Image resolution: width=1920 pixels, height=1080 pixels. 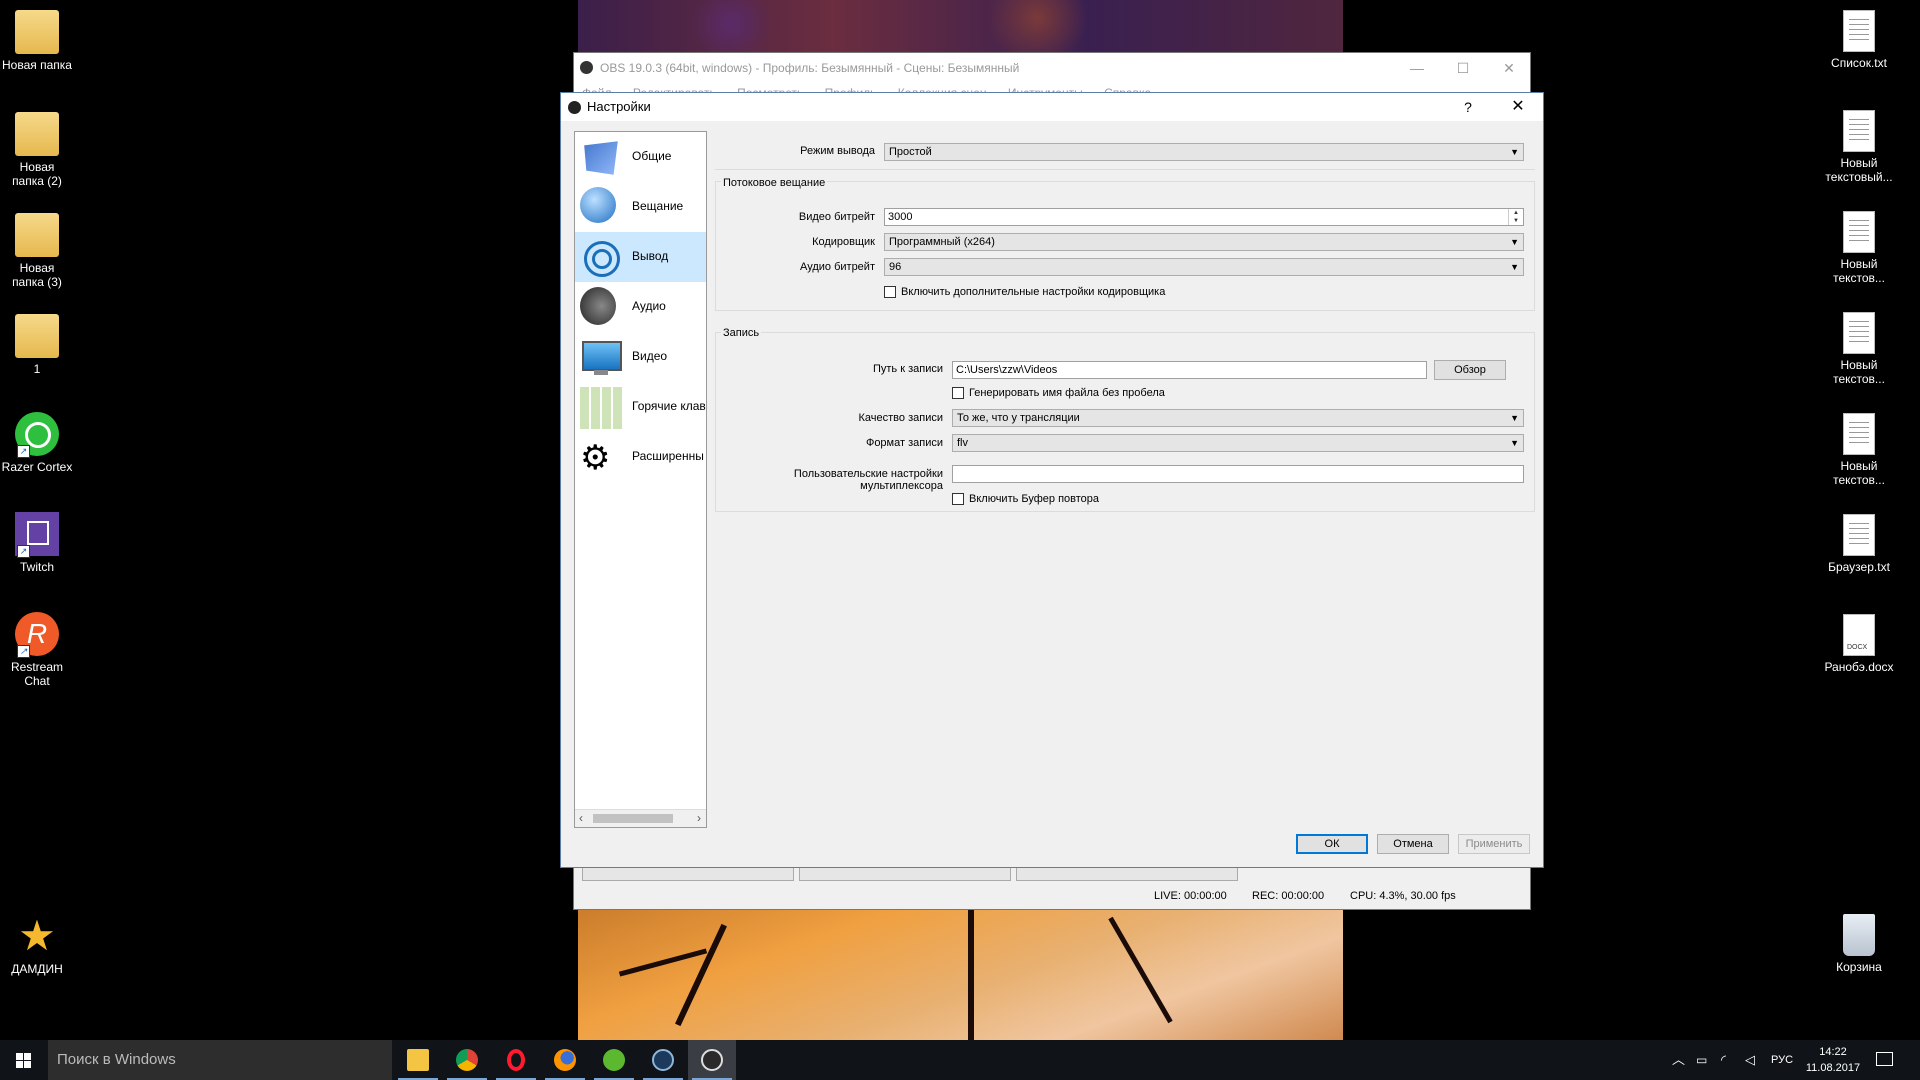 I want to click on show-hidden-icons-icon: ︿, so click(x=1678, y=1060).